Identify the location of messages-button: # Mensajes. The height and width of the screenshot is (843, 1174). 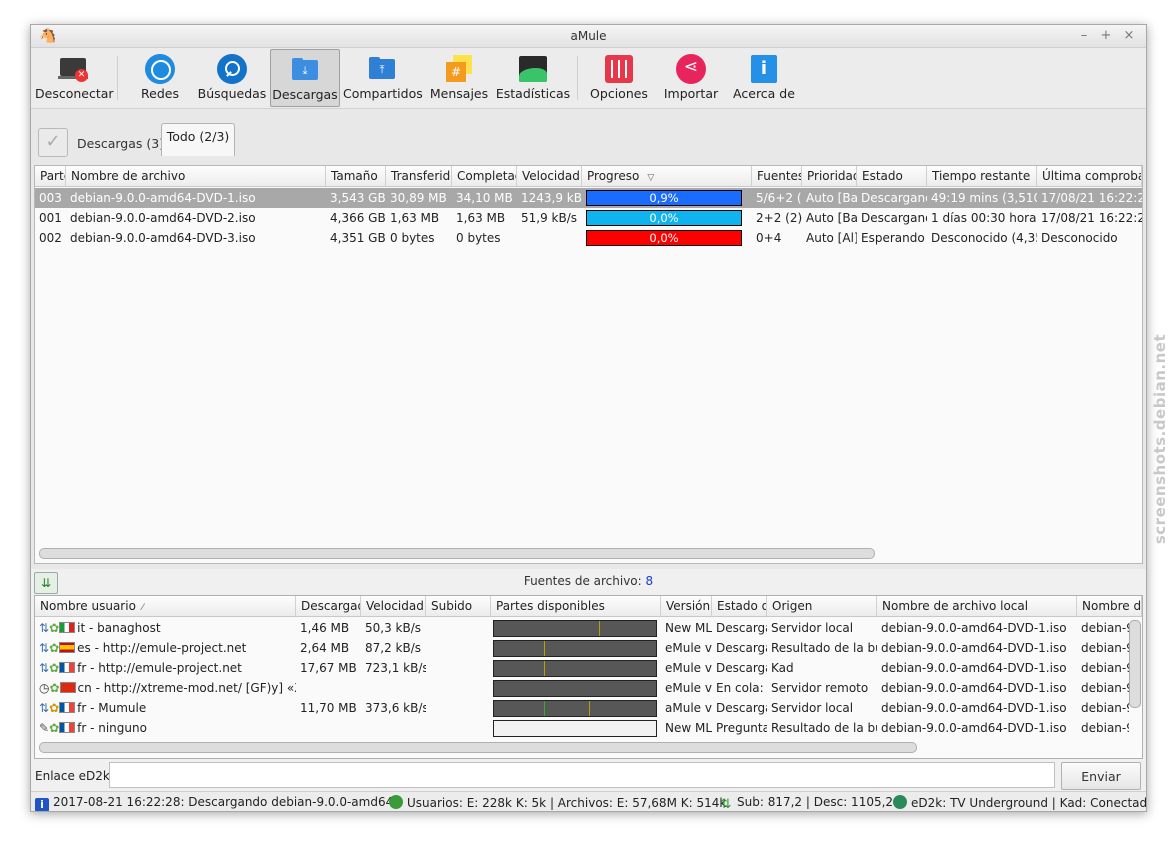
(459, 77).